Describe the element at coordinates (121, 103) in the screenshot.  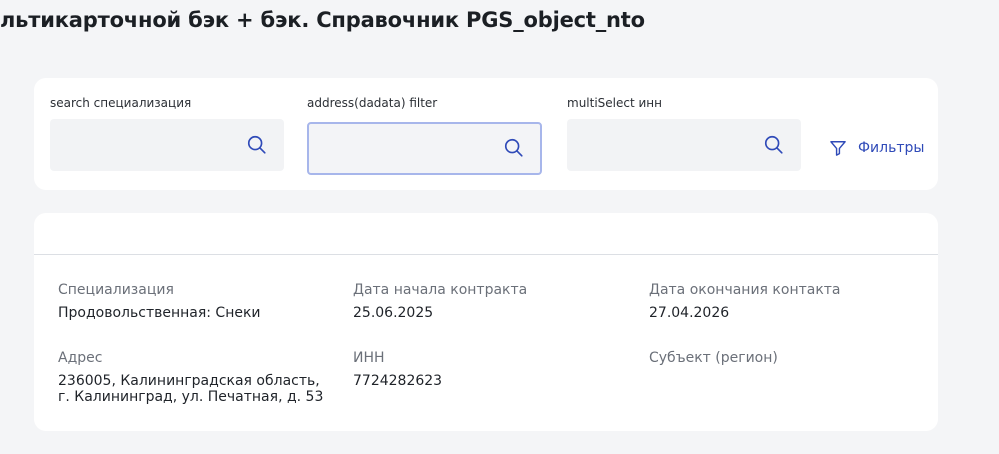
I see `search-specialization-label: search специализация` at that location.